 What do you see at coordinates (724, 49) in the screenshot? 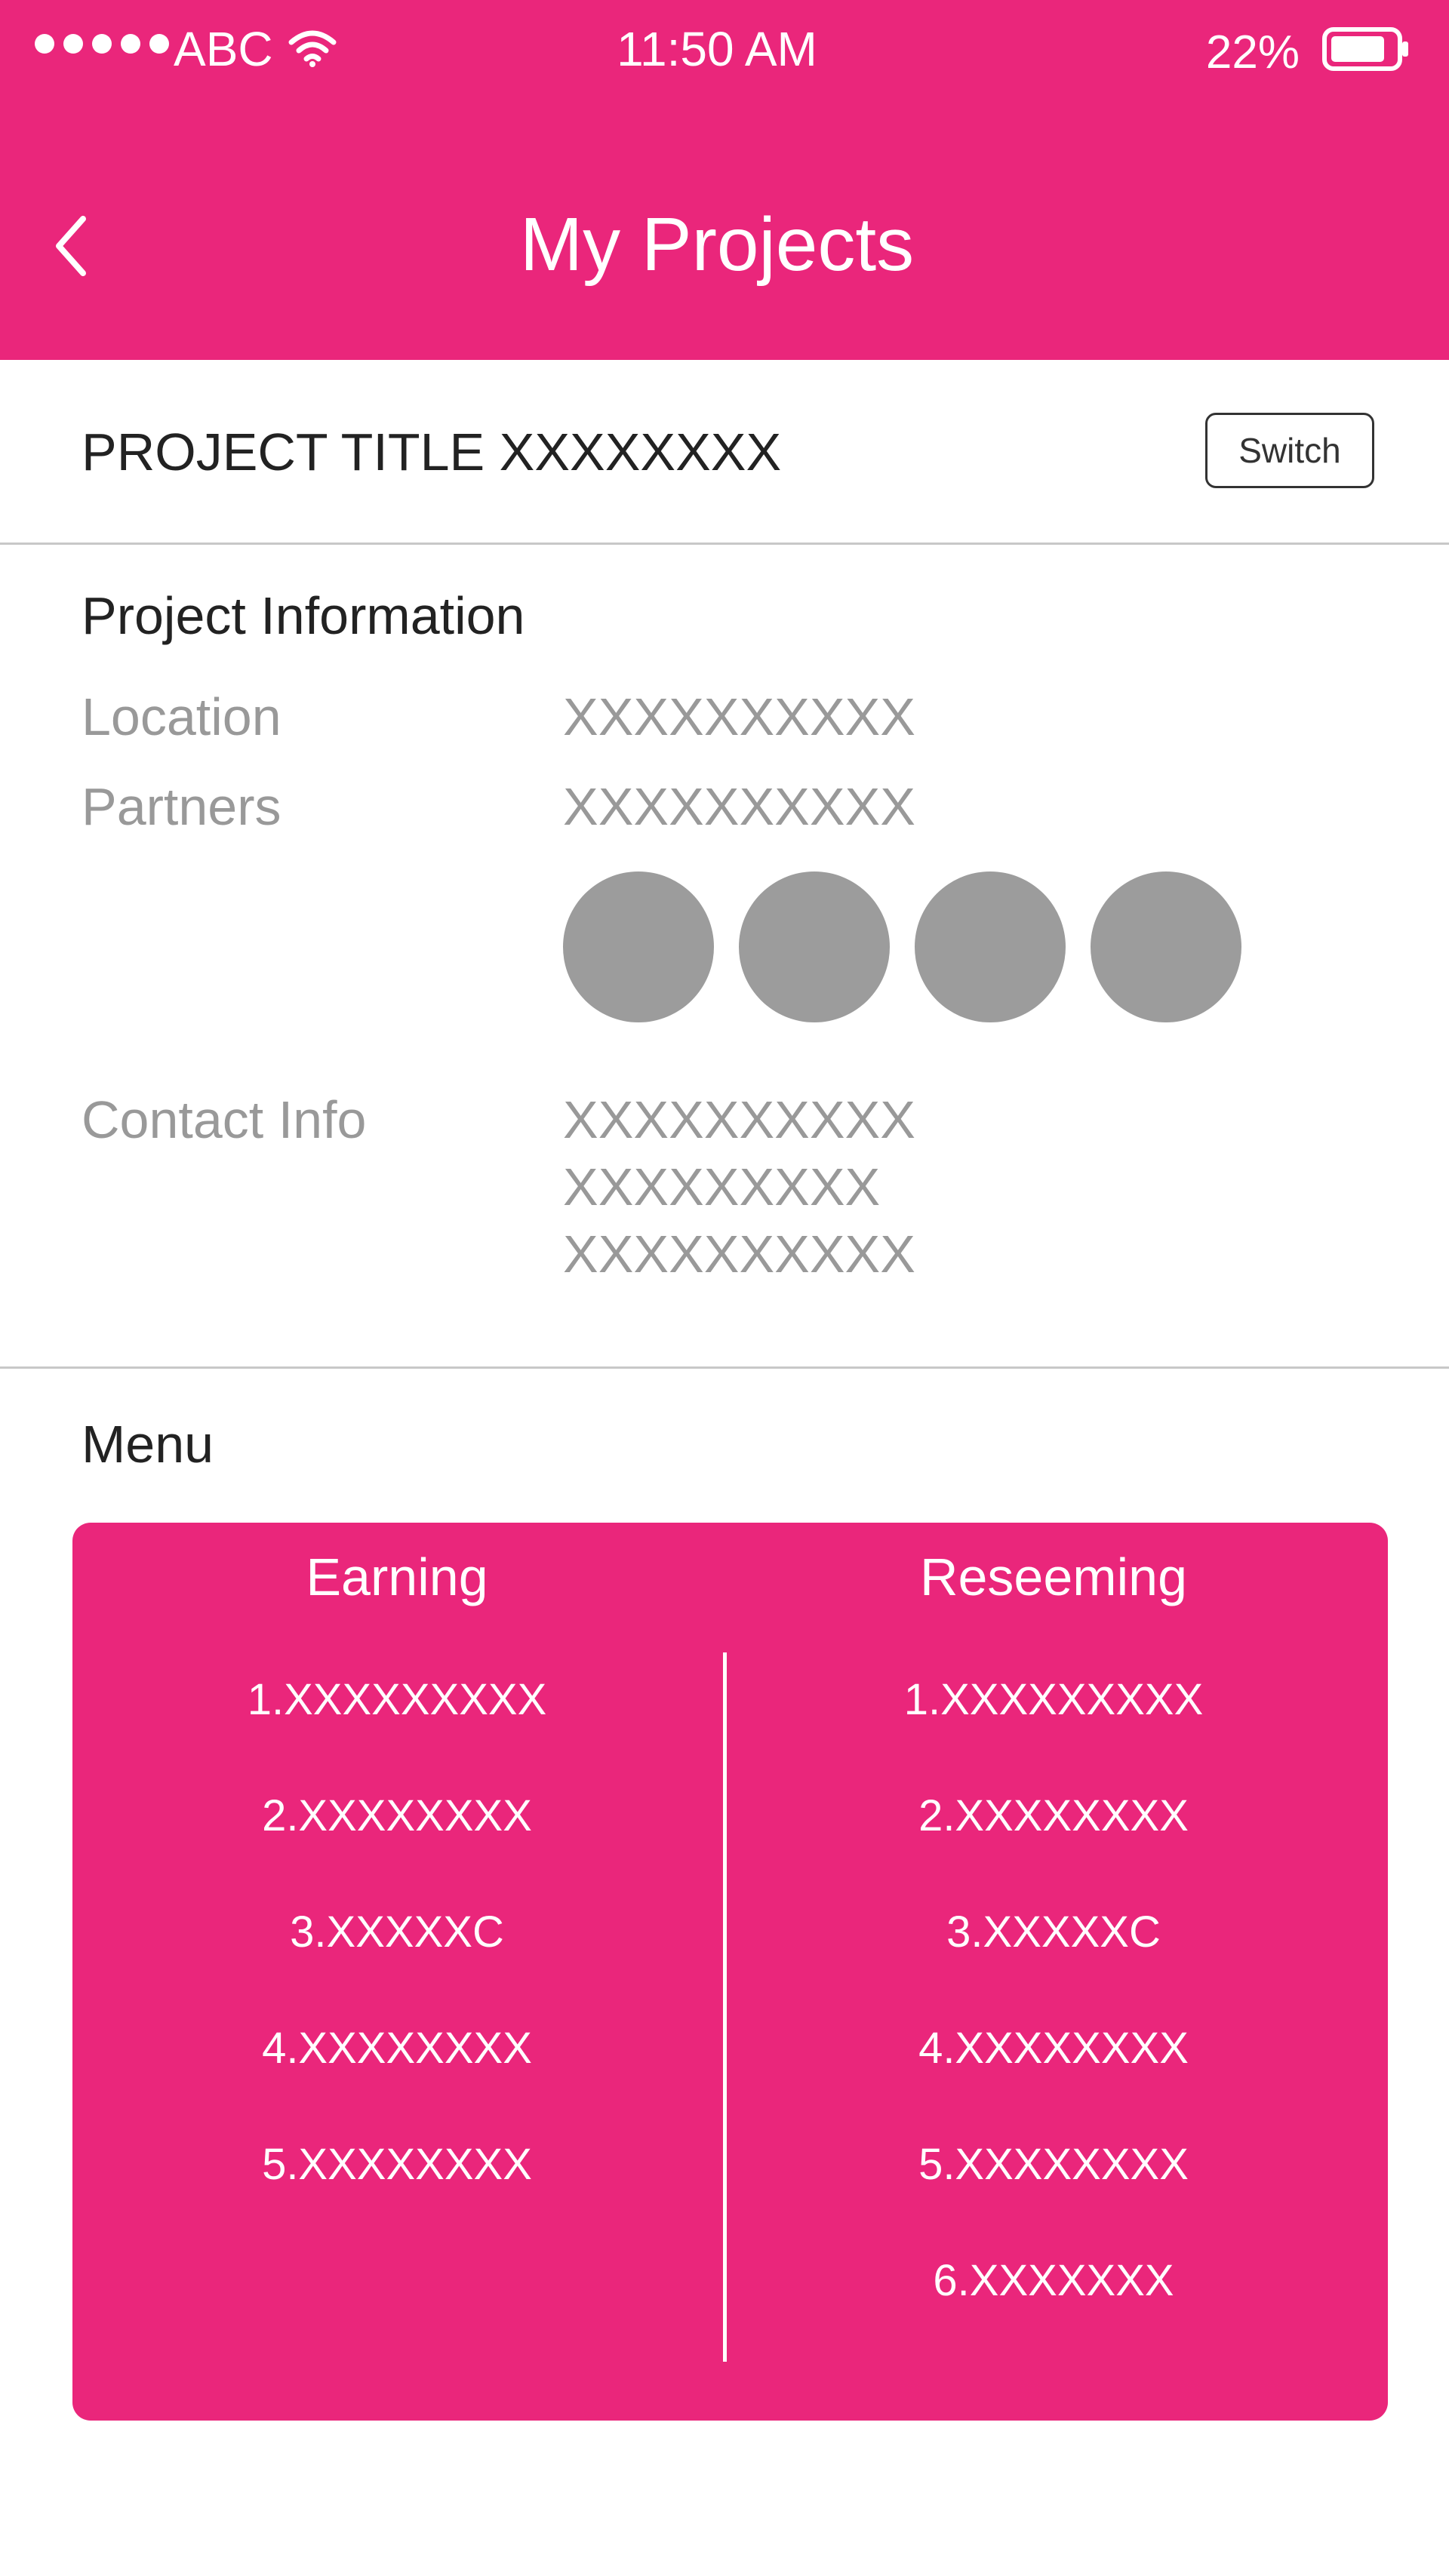
I see `status-bar: ABC 11:50 AM 22%` at bounding box center [724, 49].